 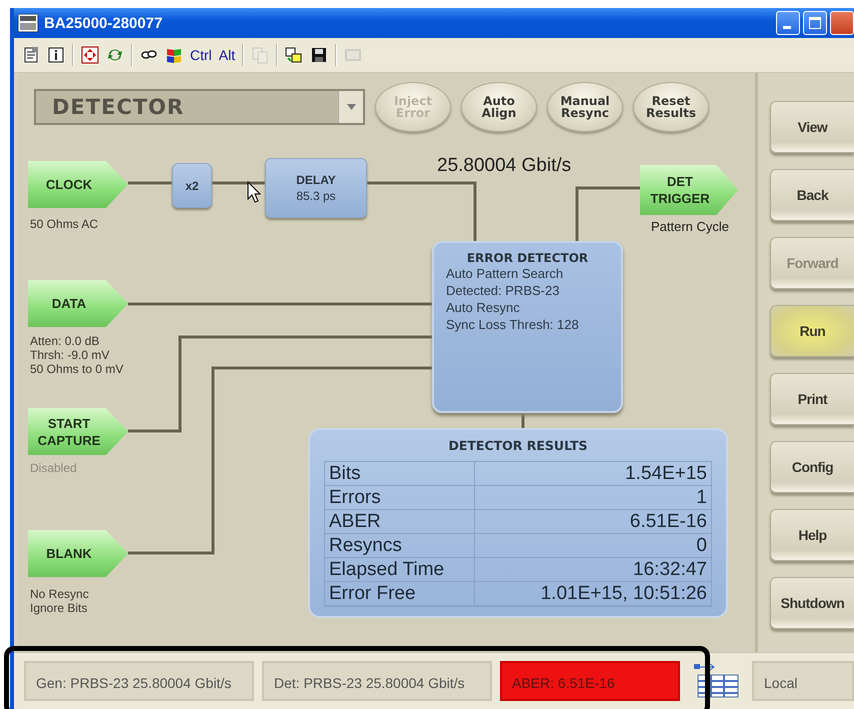 What do you see at coordinates (199, 107) in the screenshot?
I see `mode-dropdown: DETECTOR` at bounding box center [199, 107].